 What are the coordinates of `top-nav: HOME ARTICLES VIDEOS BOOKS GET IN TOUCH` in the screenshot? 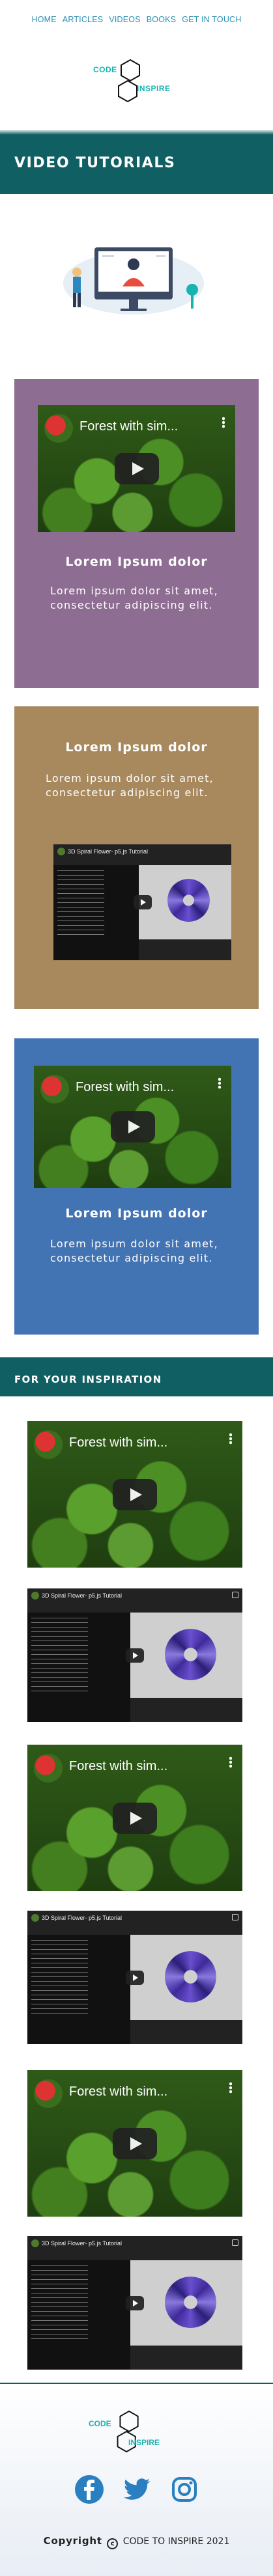 It's located at (136, 19).